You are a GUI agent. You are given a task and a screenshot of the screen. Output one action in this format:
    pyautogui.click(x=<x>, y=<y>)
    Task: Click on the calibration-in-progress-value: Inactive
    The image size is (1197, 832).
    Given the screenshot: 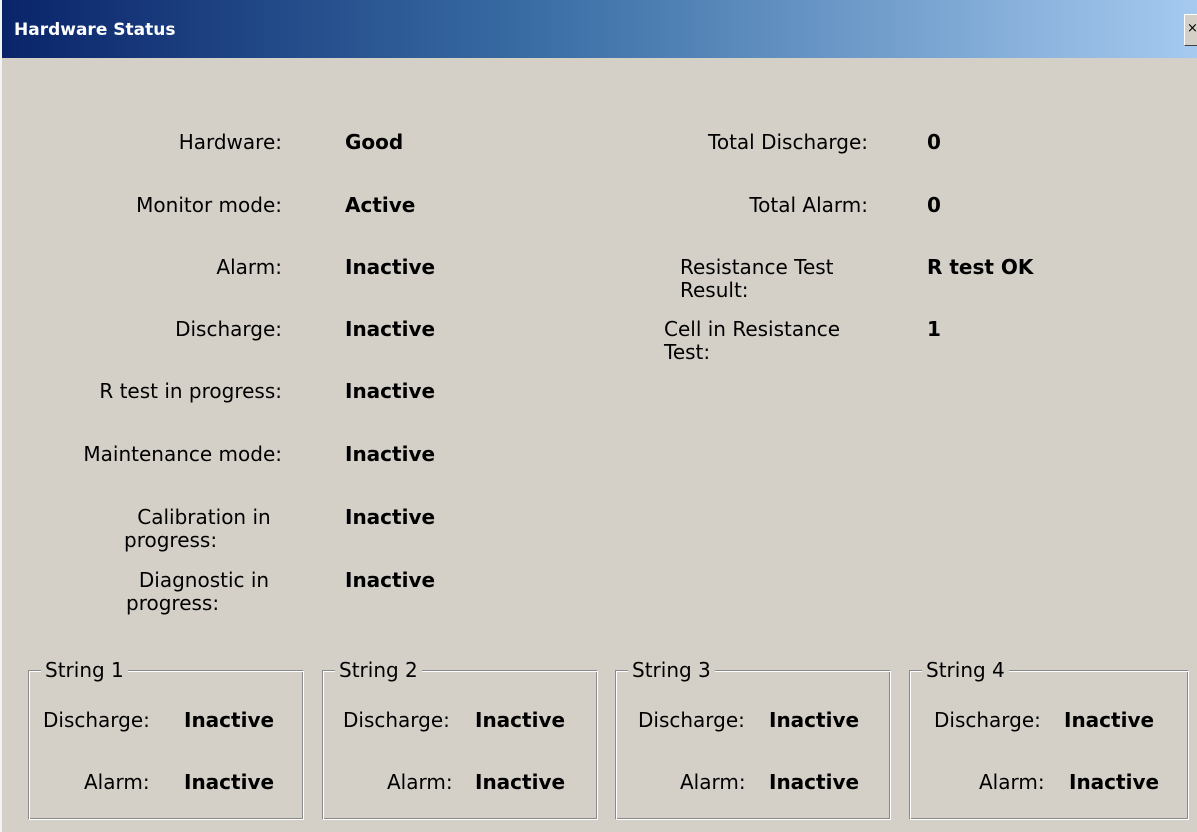 What is the action you would take?
    pyautogui.click(x=390, y=517)
    